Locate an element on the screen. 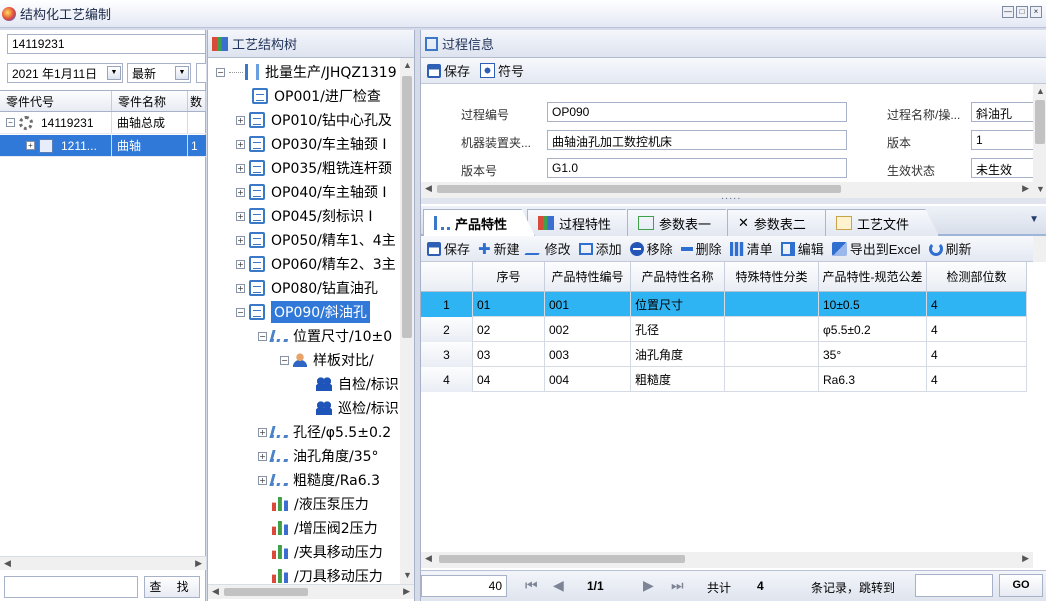  modify-button: 修改 is located at coordinates (547, 248).